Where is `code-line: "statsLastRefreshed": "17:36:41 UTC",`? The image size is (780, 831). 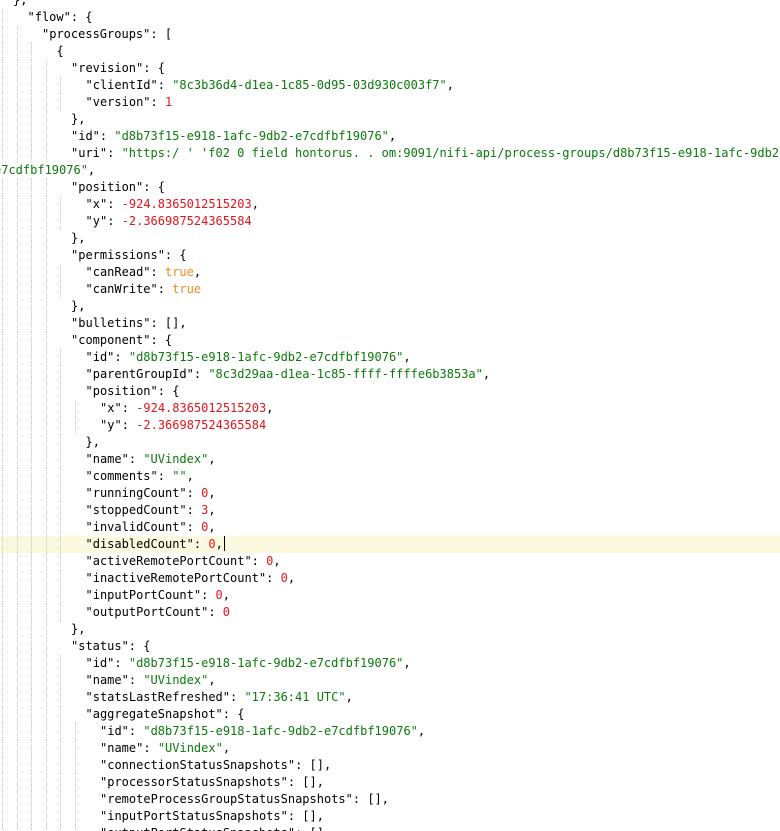 code-line: "statsLastRefreshed": "17:36:41 UTC", is located at coordinates (390, 697).